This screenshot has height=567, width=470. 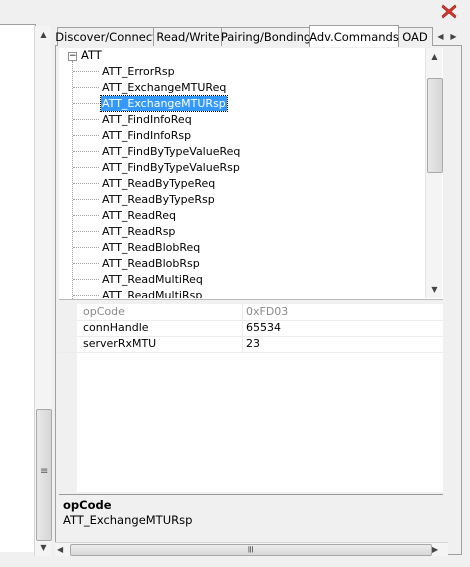 I want to click on tab-pairing-bonding: Pairing/Bonding, so click(x=266, y=36).